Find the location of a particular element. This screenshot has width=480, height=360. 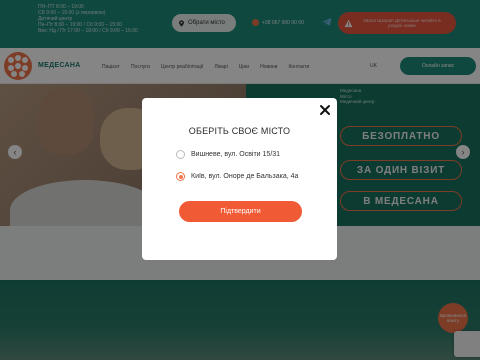

close-icon is located at coordinates (325, 110).